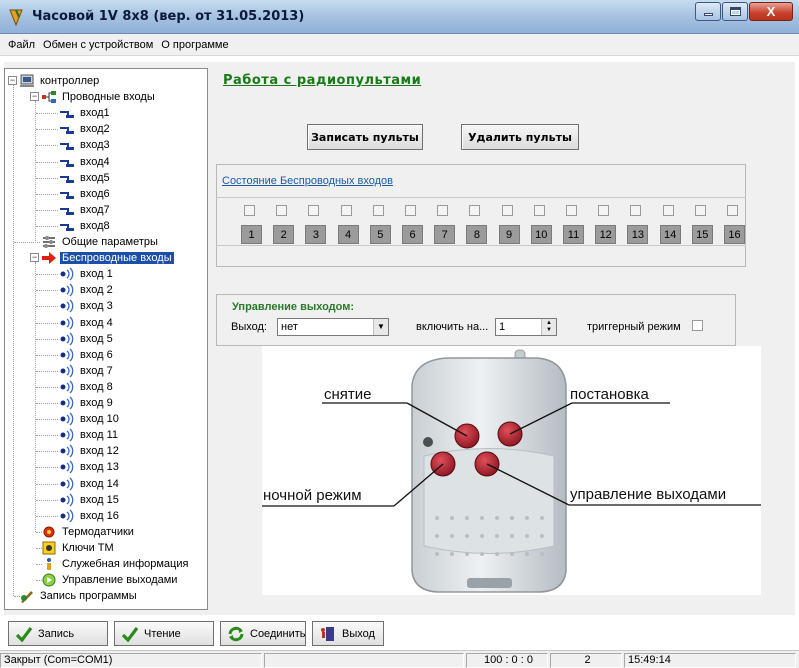 The height and width of the screenshot is (668, 799). What do you see at coordinates (771, 11) in the screenshot?
I see `close-button: X` at bounding box center [771, 11].